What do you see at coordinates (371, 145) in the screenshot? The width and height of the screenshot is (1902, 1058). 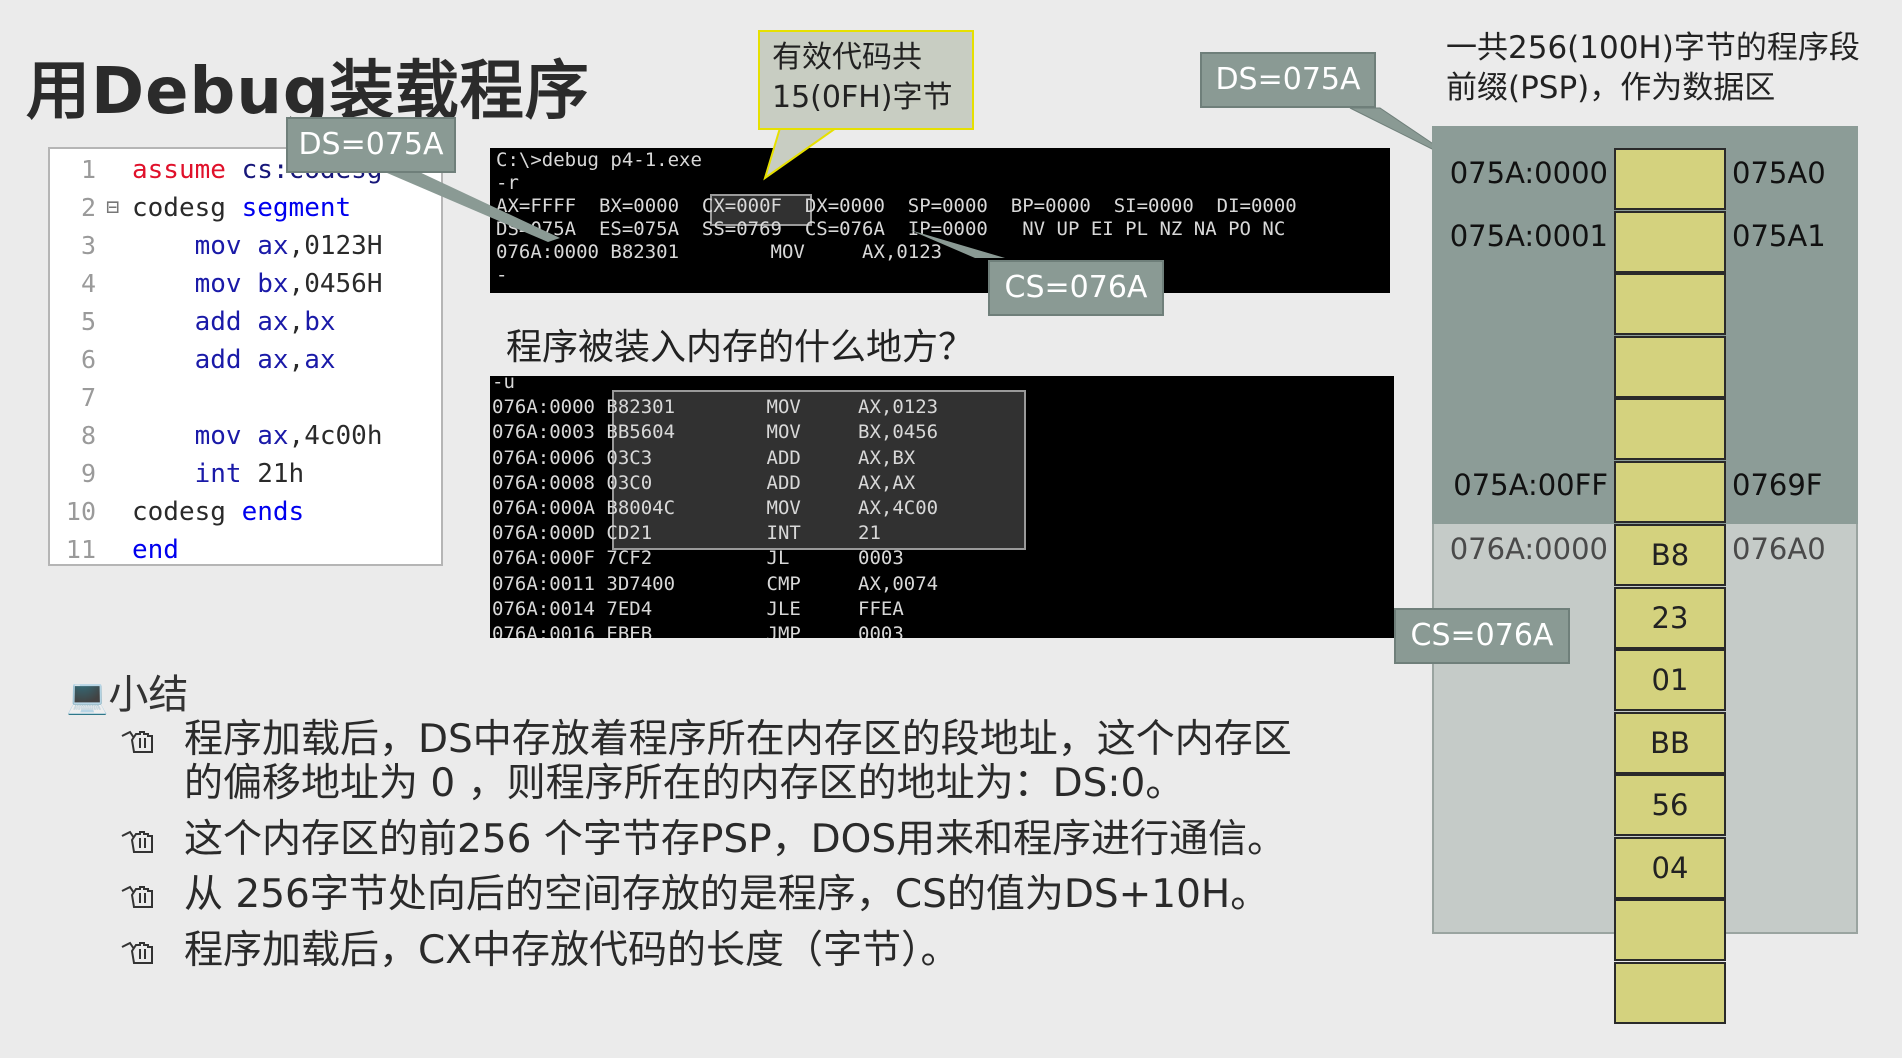 I see `ds-callout-code: DS=075A` at bounding box center [371, 145].